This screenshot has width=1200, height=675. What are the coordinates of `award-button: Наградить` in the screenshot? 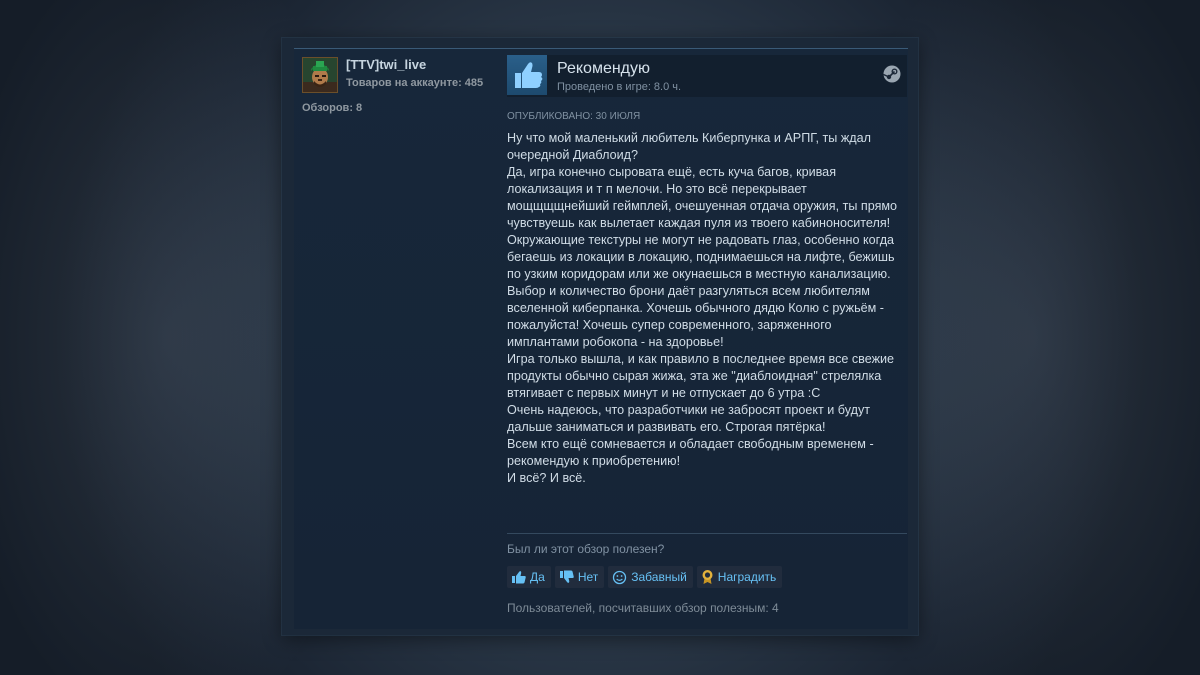 It's located at (739, 577).